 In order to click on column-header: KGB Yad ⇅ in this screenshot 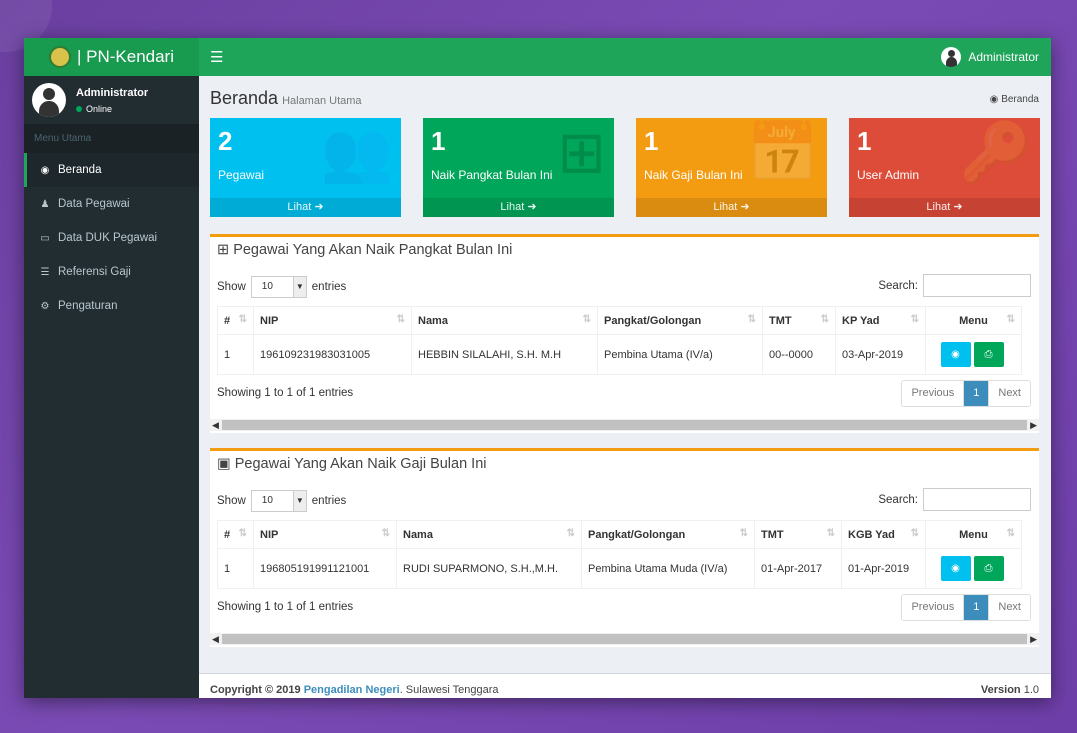, I will do `click(883, 534)`.